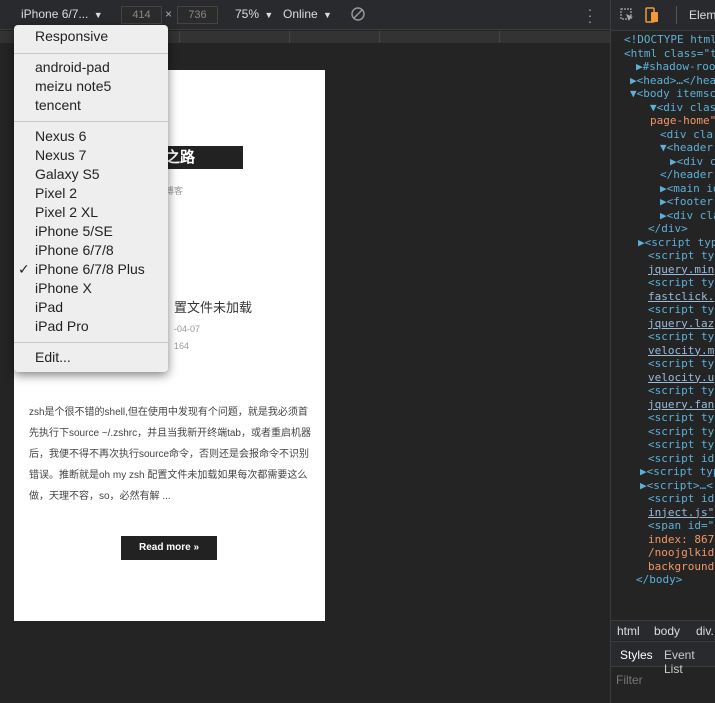 The image size is (715, 703). Describe the element at coordinates (58, 105) in the screenshot. I see `menu-item-tencent: tencent` at that location.